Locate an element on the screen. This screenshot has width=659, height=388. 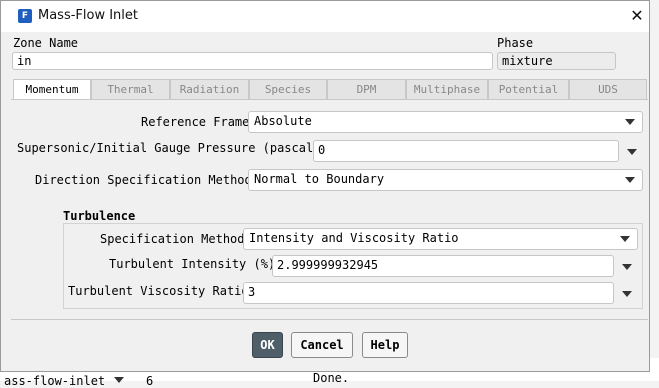
fluent-app-icon: F is located at coordinates (25, 16).